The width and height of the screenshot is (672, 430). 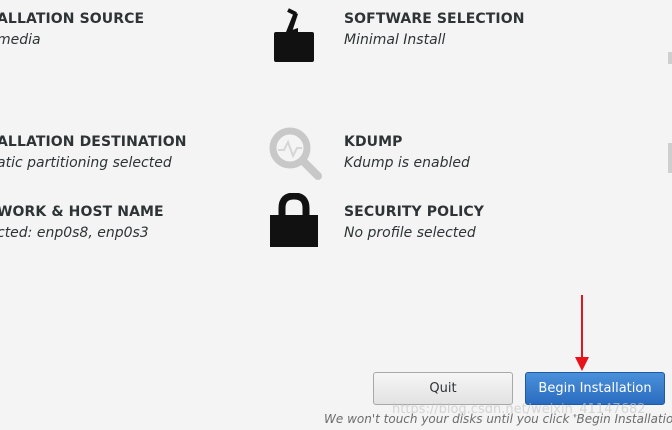 What do you see at coordinates (74, 233) in the screenshot?
I see `network-host-status: cted: enp0s8, enp0s3` at bounding box center [74, 233].